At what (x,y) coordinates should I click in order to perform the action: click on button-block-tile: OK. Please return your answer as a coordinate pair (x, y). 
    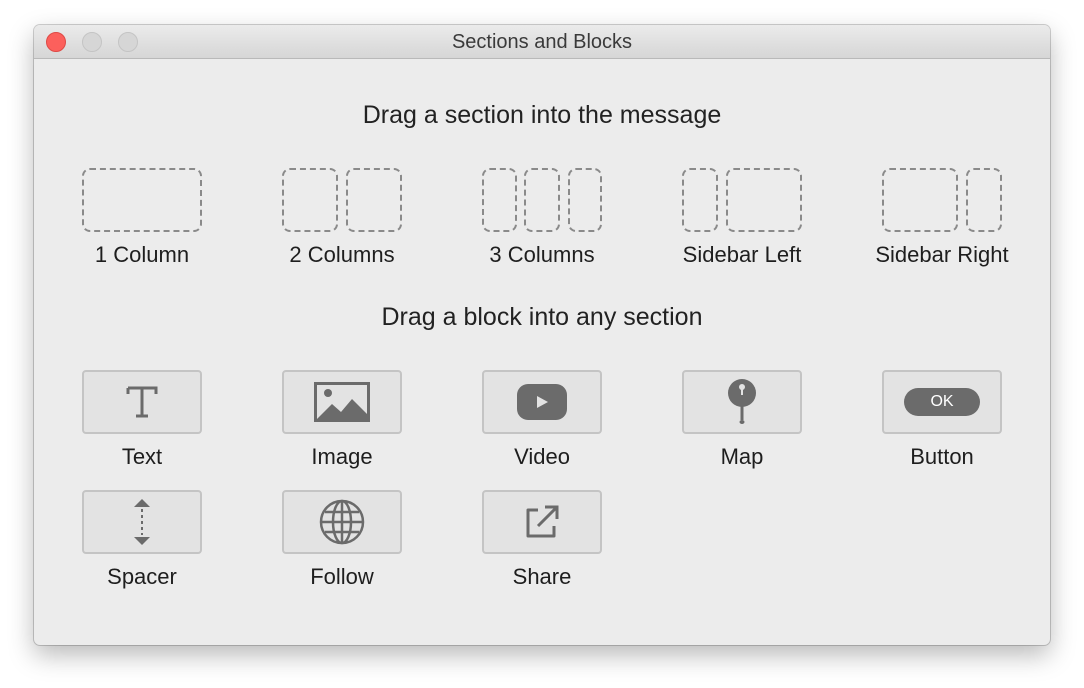
    Looking at the image, I should click on (942, 402).